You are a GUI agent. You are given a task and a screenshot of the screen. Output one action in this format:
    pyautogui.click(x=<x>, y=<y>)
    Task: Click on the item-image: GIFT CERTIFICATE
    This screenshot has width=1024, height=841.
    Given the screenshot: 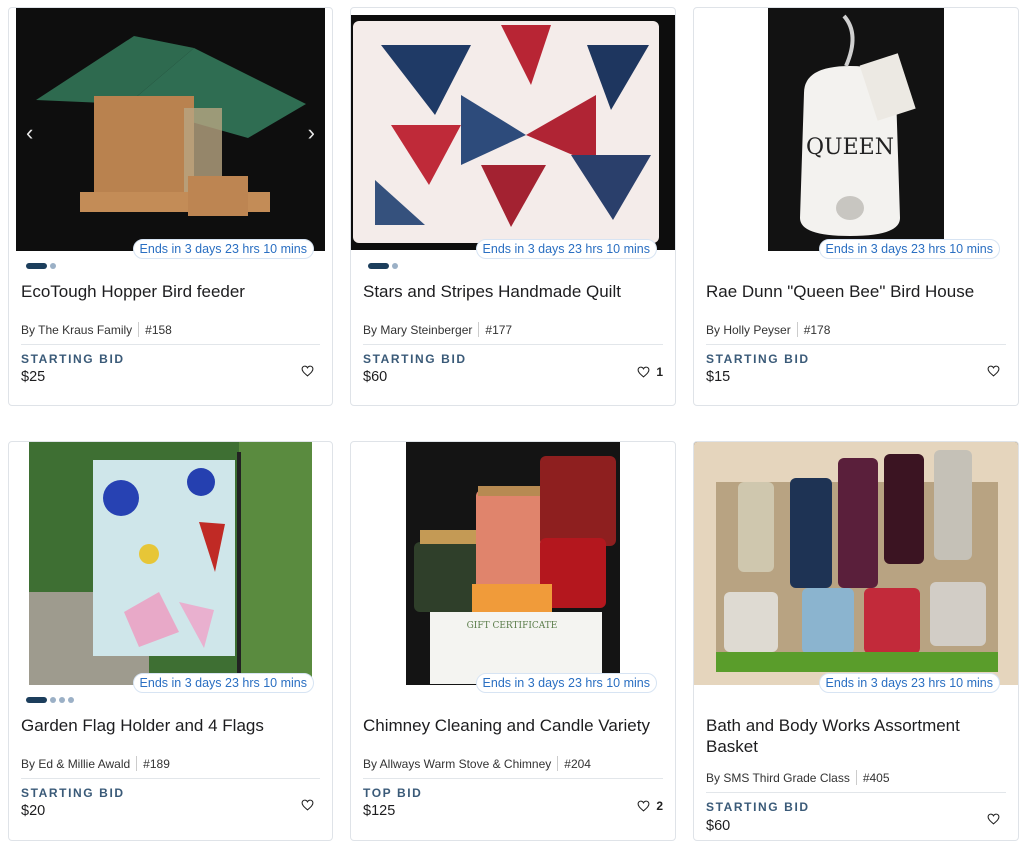 What is the action you would take?
    pyautogui.click(x=513, y=563)
    